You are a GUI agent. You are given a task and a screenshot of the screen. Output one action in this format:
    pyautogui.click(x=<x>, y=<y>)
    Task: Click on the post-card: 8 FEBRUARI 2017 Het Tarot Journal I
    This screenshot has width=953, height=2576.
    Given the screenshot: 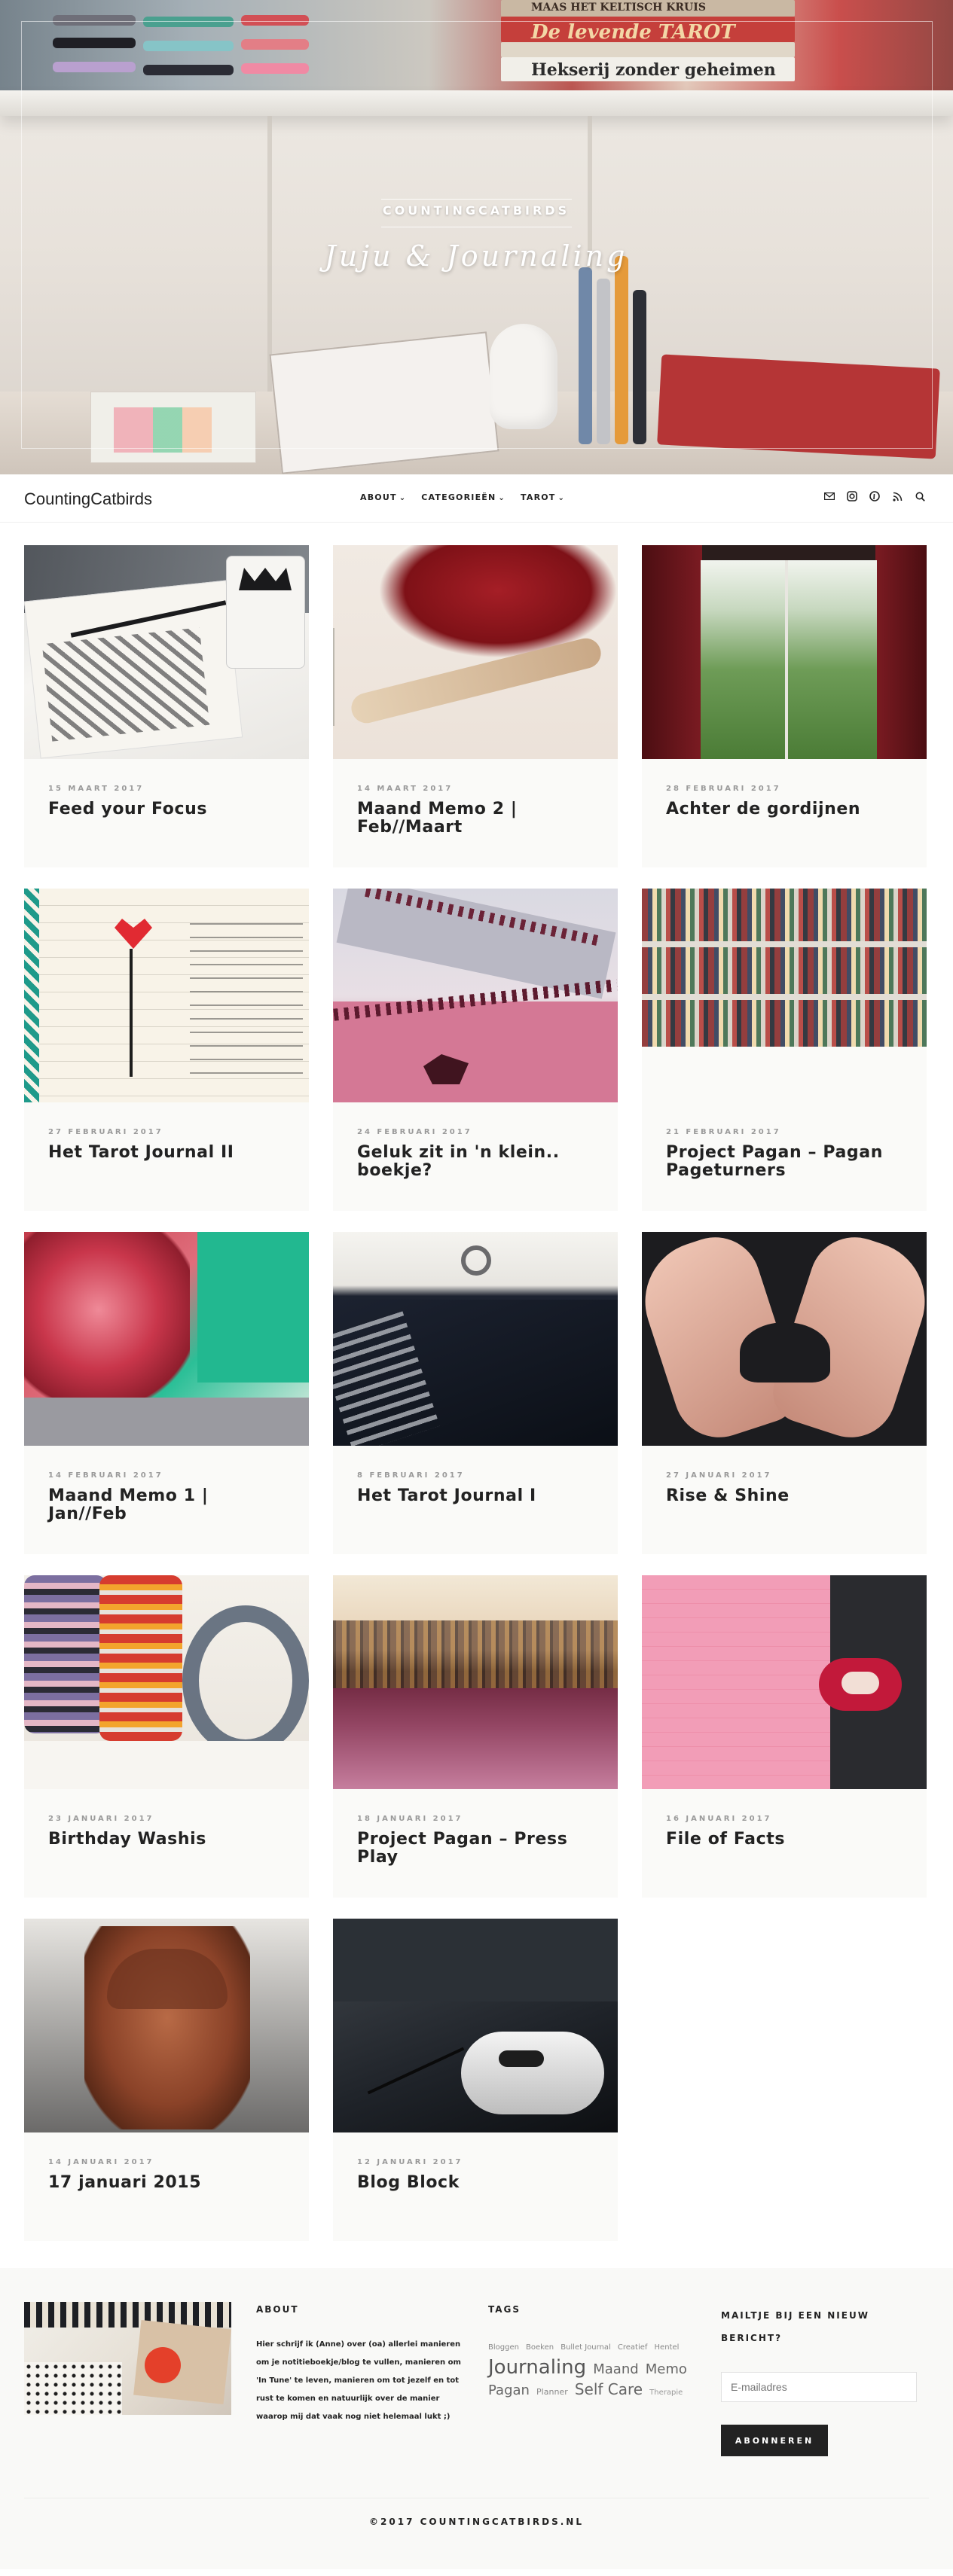 What is the action you would take?
    pyautogui.click(x=475, y=1393)
    